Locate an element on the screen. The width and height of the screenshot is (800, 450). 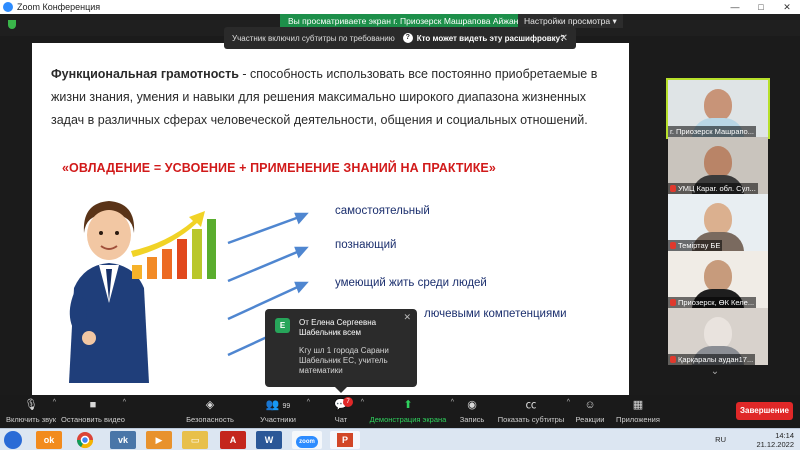
participants-icon: 👥 99 is located at coordinates (278, 405).